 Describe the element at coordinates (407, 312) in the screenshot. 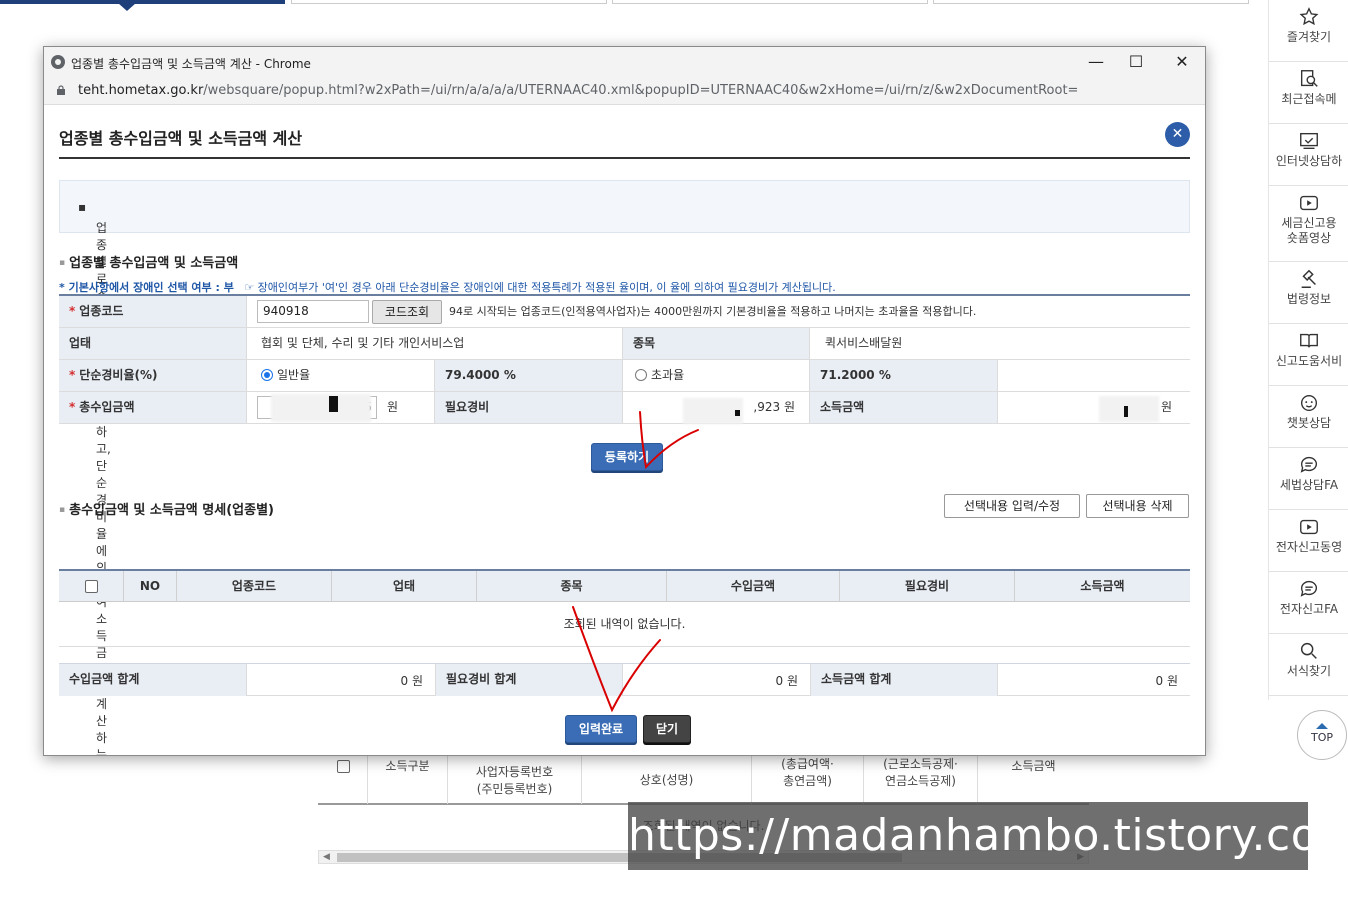

I see `code-lookup-button: 코드조회` at that location.